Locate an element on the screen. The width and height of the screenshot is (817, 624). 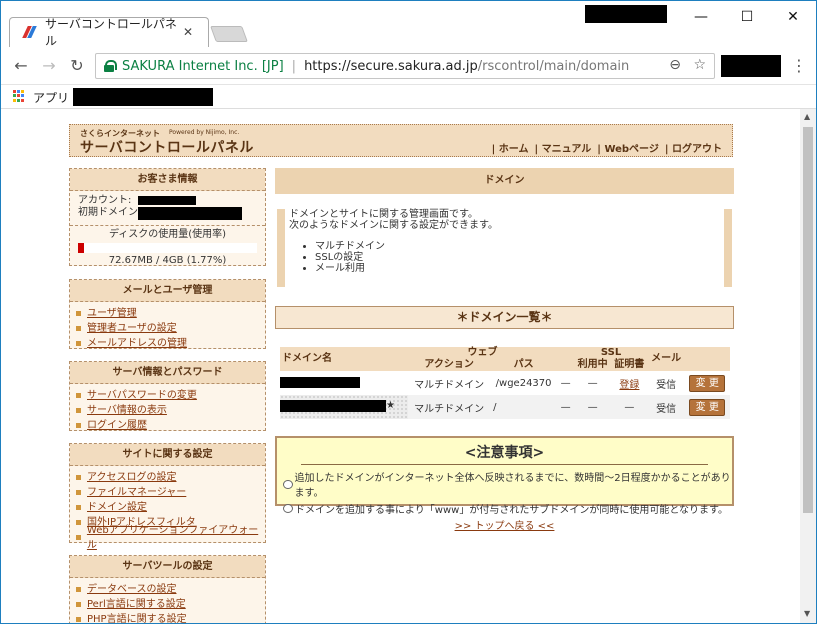
logo-title: サーバコントロールパネル is located at coordinates (167, 147).